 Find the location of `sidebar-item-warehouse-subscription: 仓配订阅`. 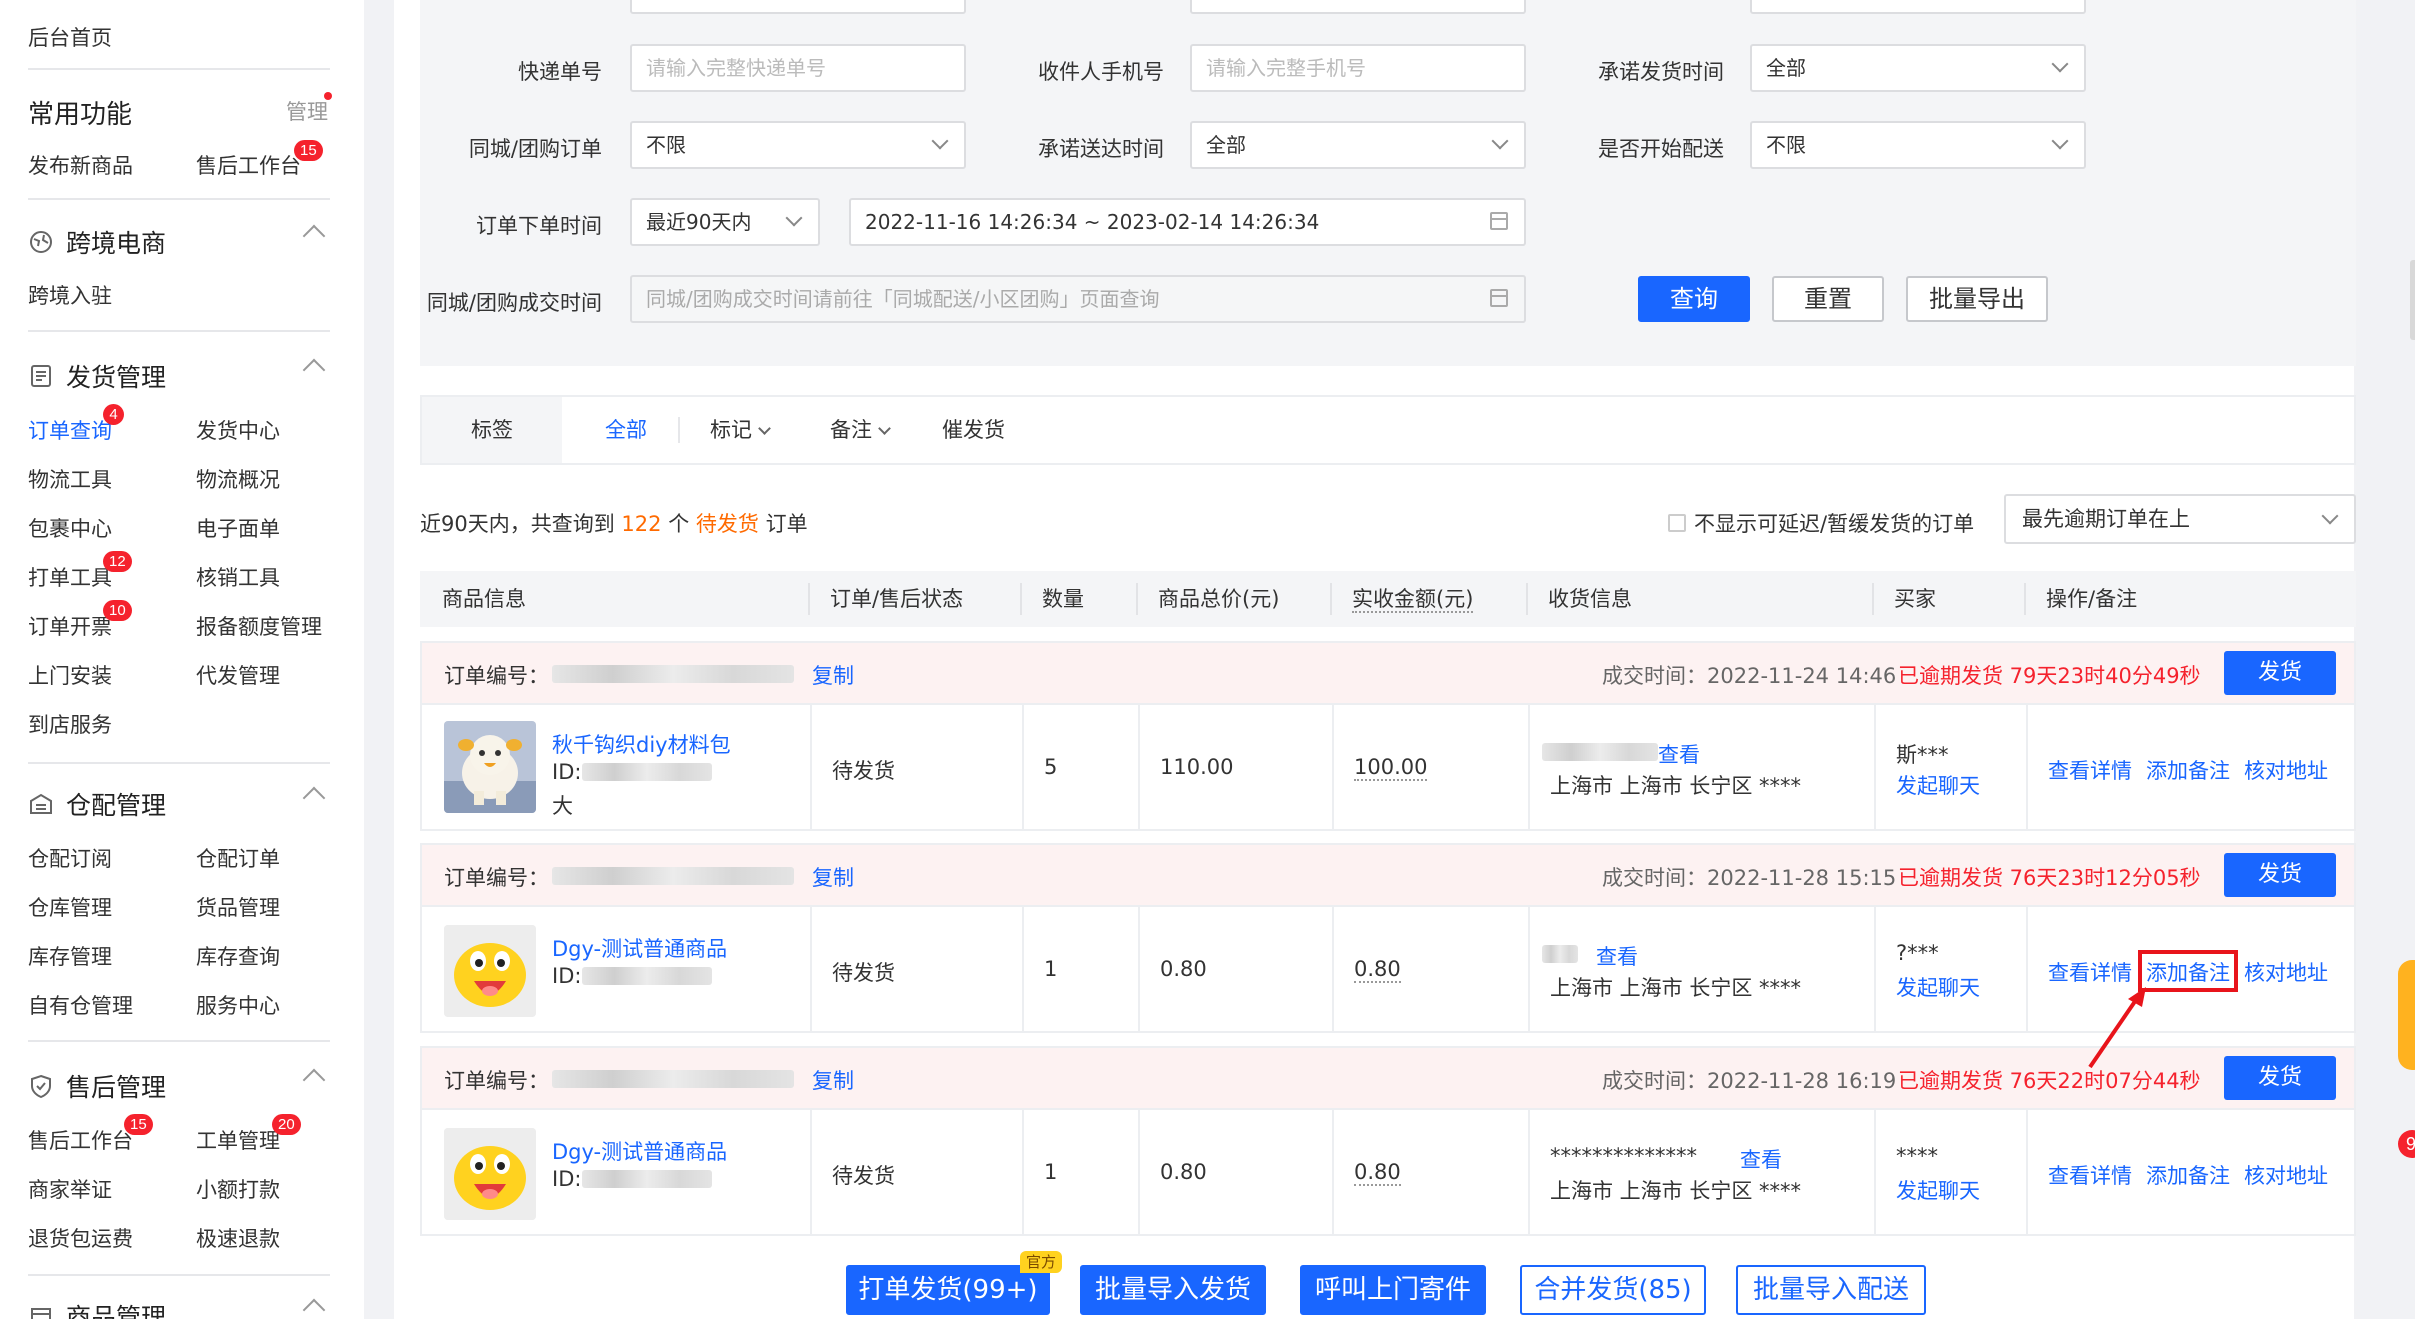

sidebar-item-warehouse-subscription: 仓配订阅 is located at coordinates (70, 858).